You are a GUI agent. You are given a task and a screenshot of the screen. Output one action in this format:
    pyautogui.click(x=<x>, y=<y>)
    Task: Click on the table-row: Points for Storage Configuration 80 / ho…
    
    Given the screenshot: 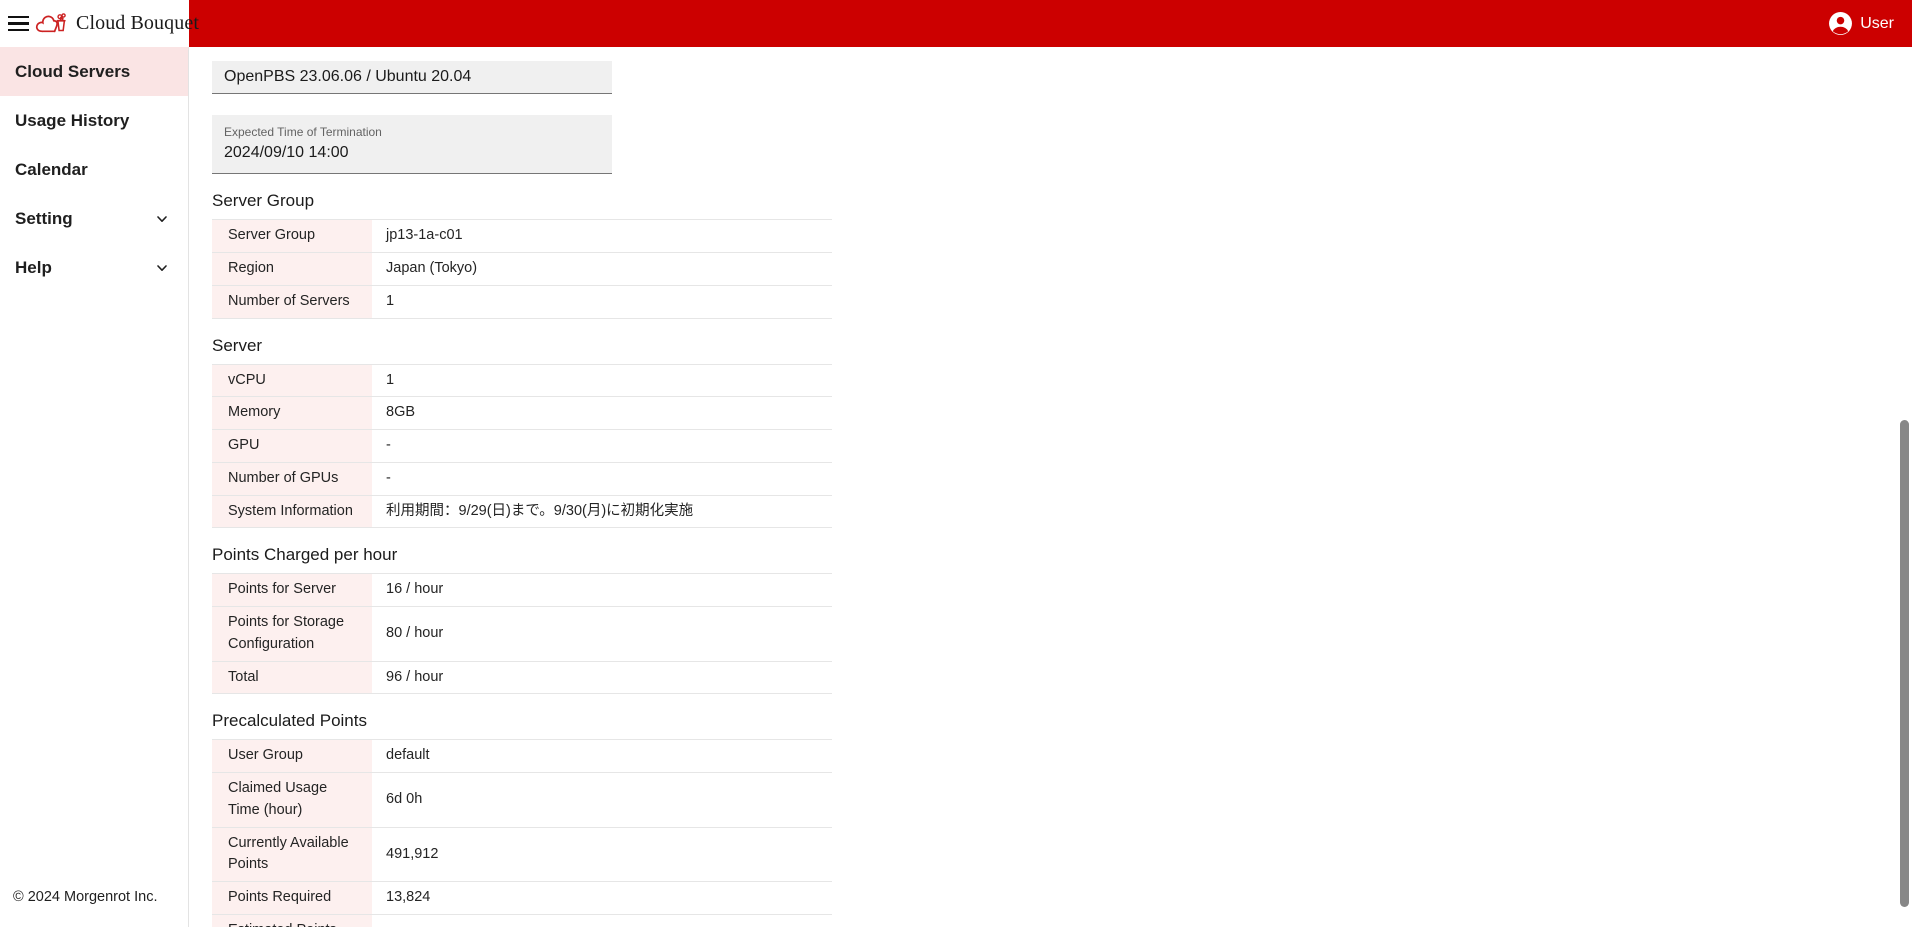 What is the action you would take?
    pyautogui.click(x=522, y=634)
    